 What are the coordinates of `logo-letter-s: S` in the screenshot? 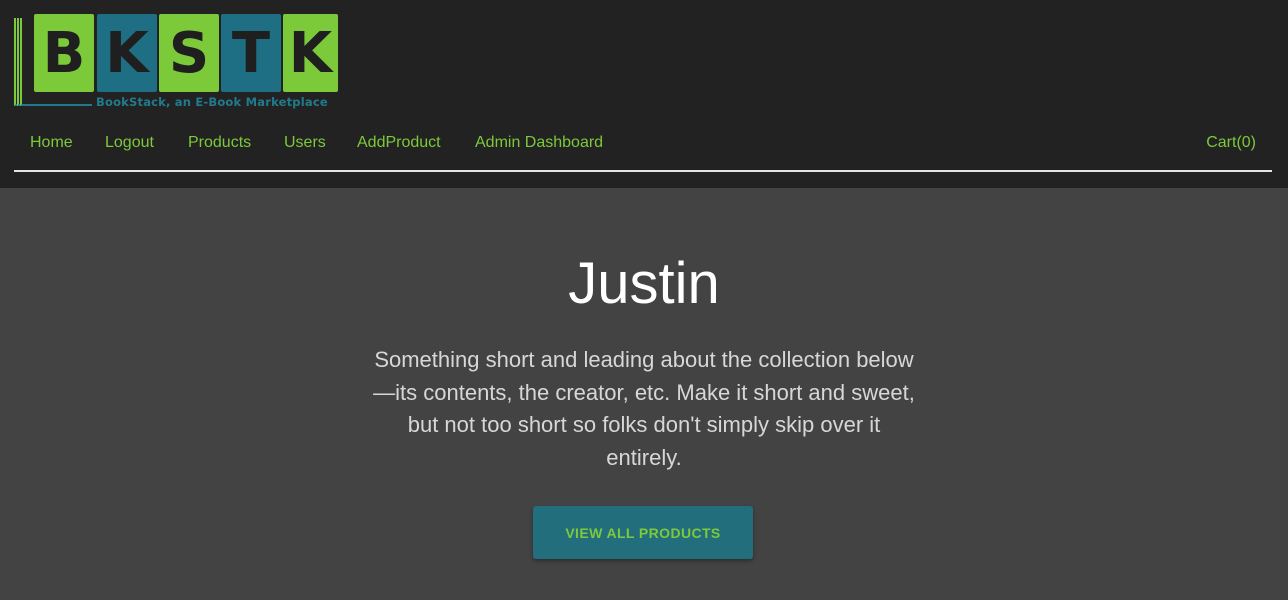 It's located at (189, 53).